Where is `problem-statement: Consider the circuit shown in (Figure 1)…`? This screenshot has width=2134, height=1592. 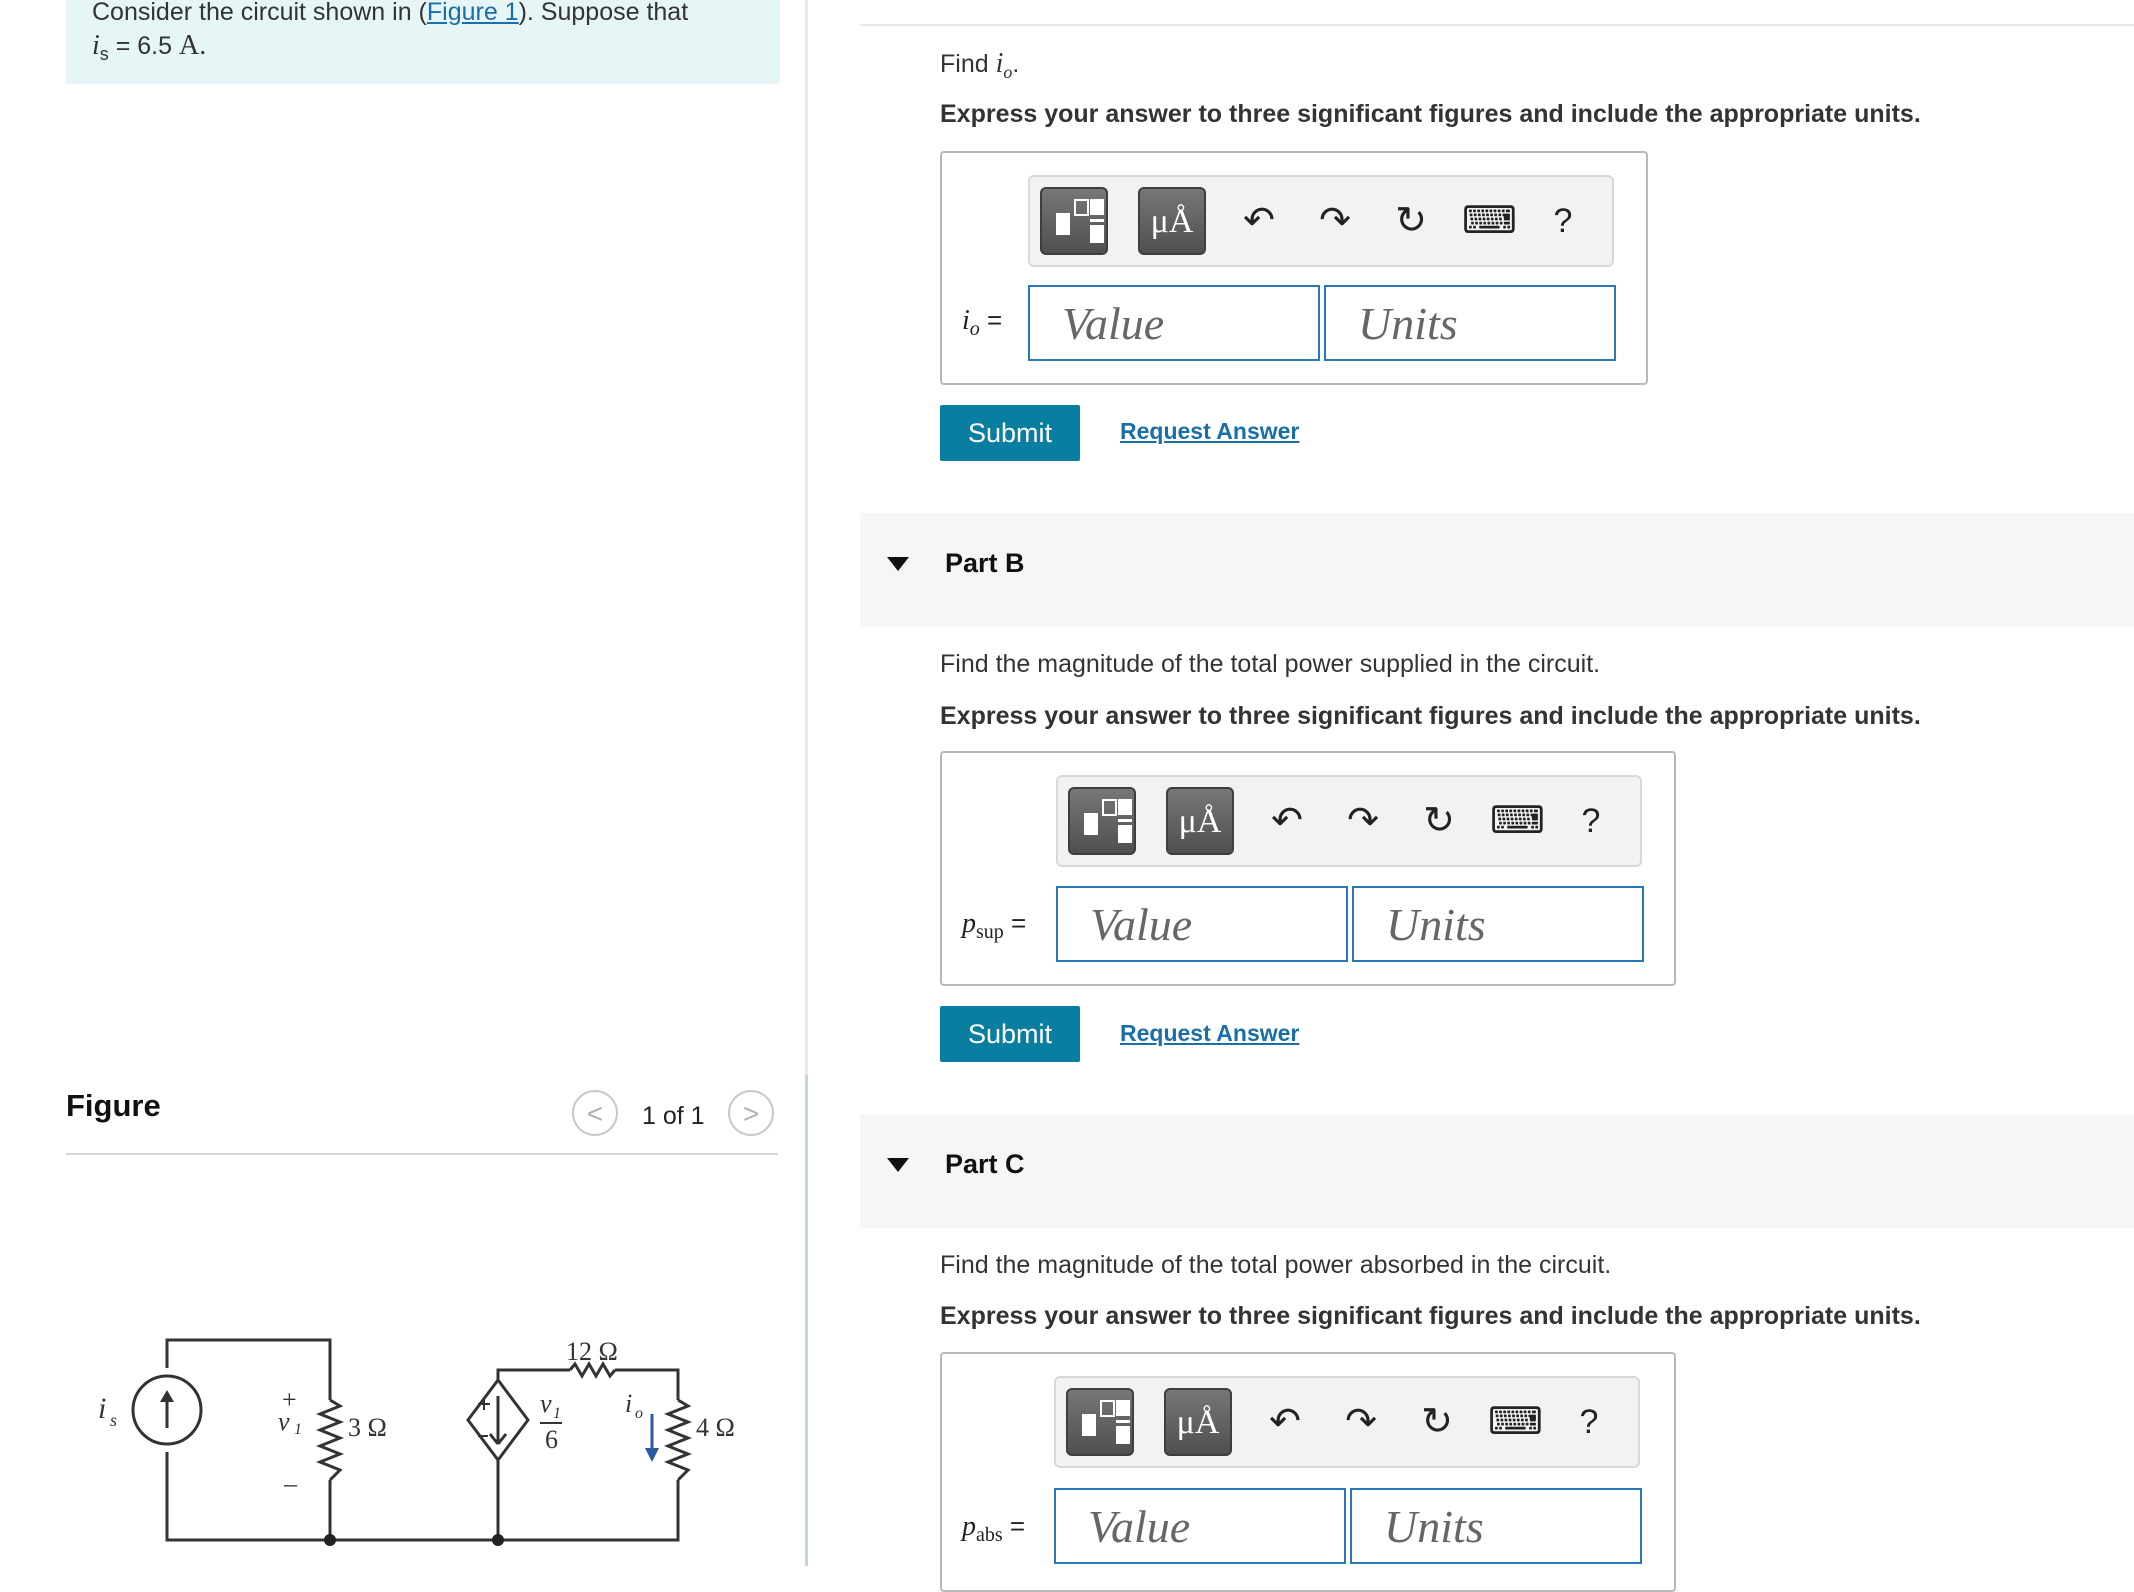 problem-statement: Consider the circuit shown in (Figure 1)… is located at coordinates (423, 42).